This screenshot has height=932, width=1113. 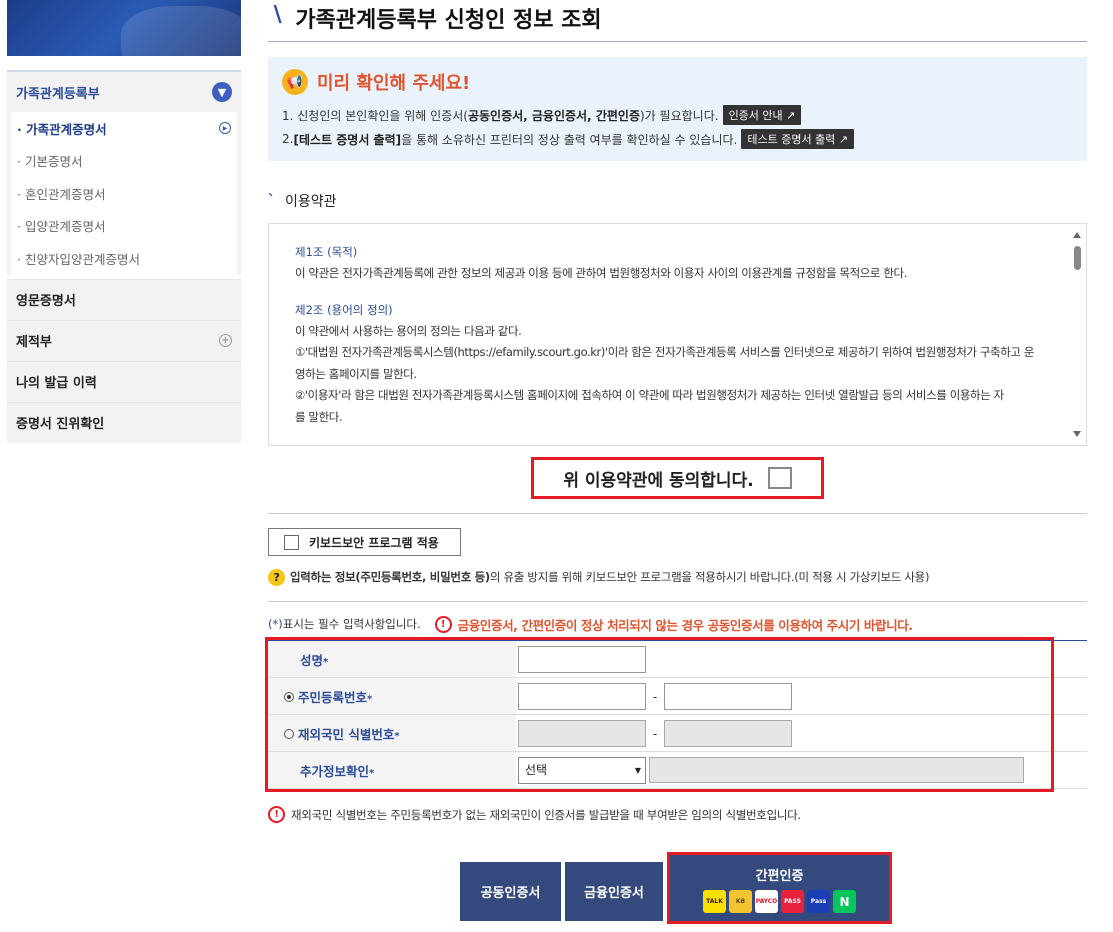 What do you see at coordinates (364, 542) in the screenshot?
I see `keyboard-security-button: 키보드보안 프로그램 적용` at bounding box center [364, 542].